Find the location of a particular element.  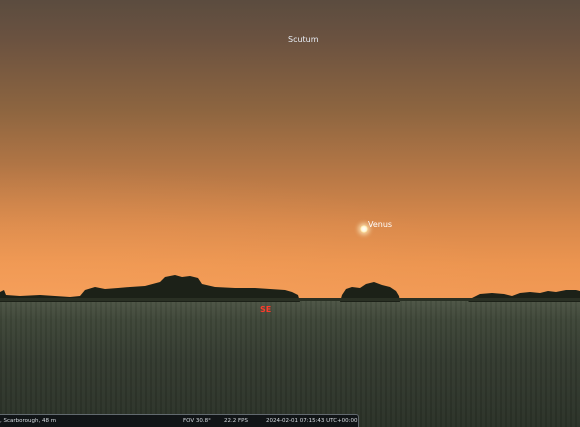

venus-planet is located at coordinates (364, 229).